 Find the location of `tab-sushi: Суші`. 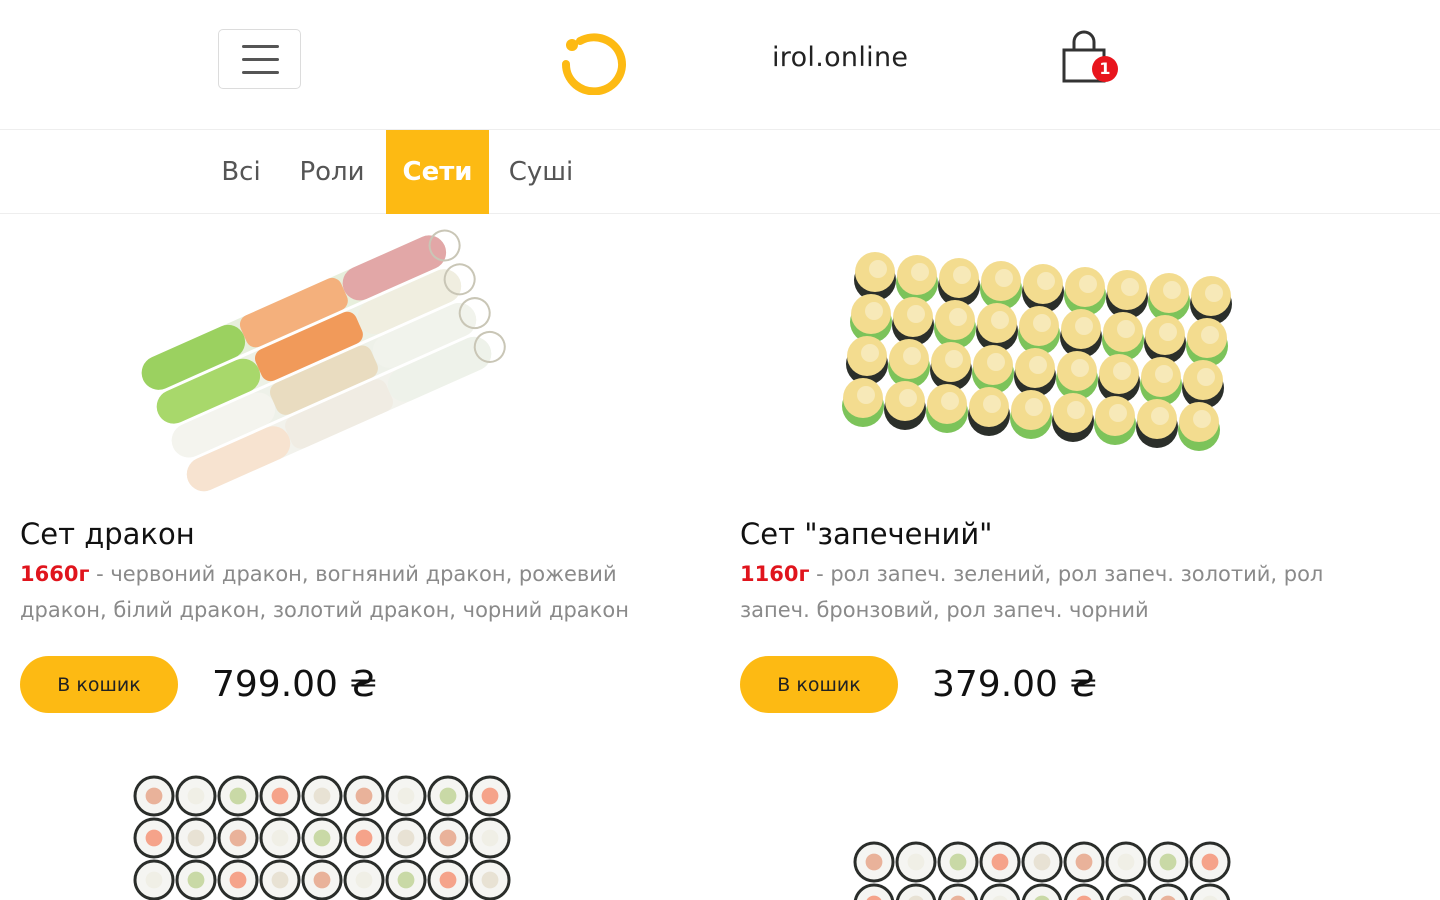

tab-sushi: Суші is located at coordinates (541, 172).